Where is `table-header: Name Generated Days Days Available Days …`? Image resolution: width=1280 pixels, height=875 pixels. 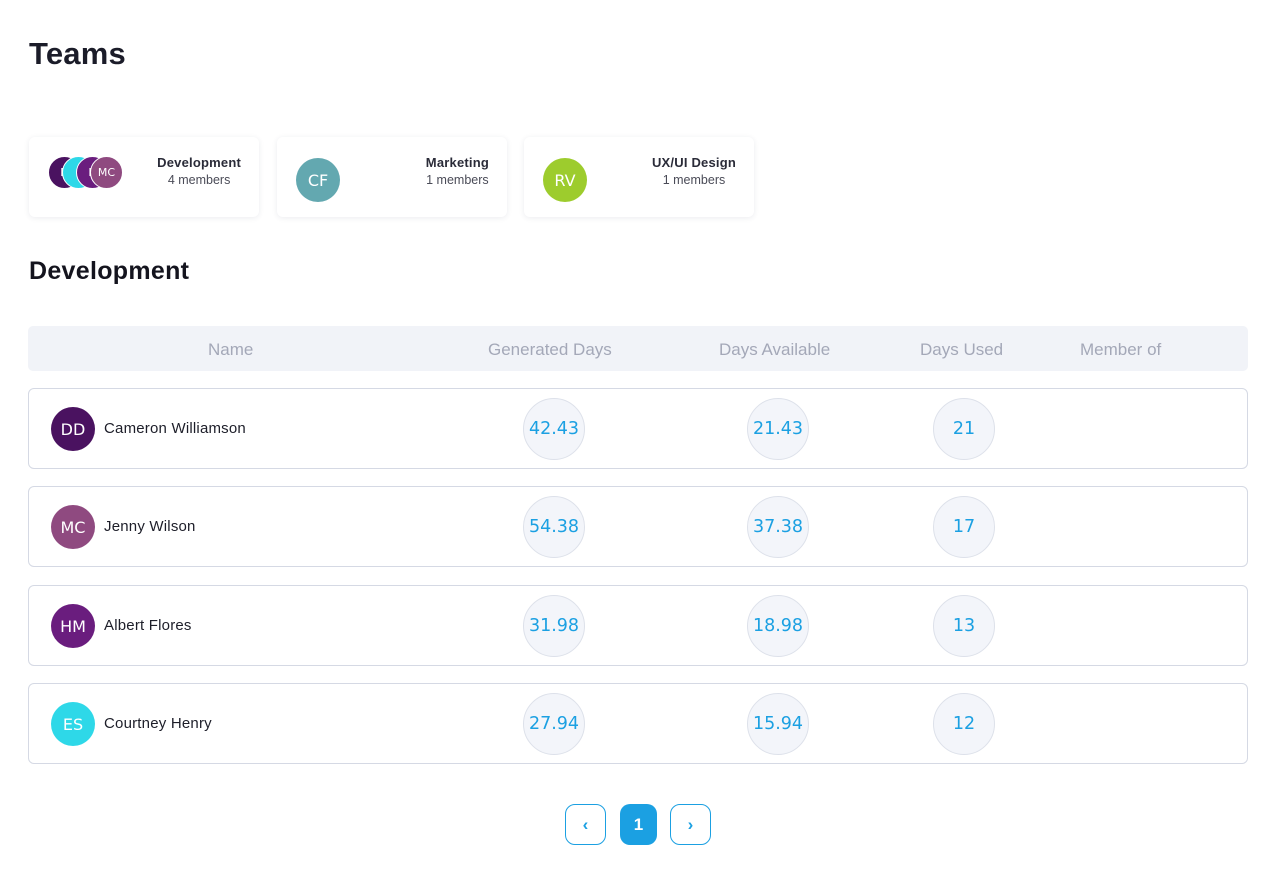
table-header: Name Generated Days Days Available Days … is located at coordinates (638, 348).